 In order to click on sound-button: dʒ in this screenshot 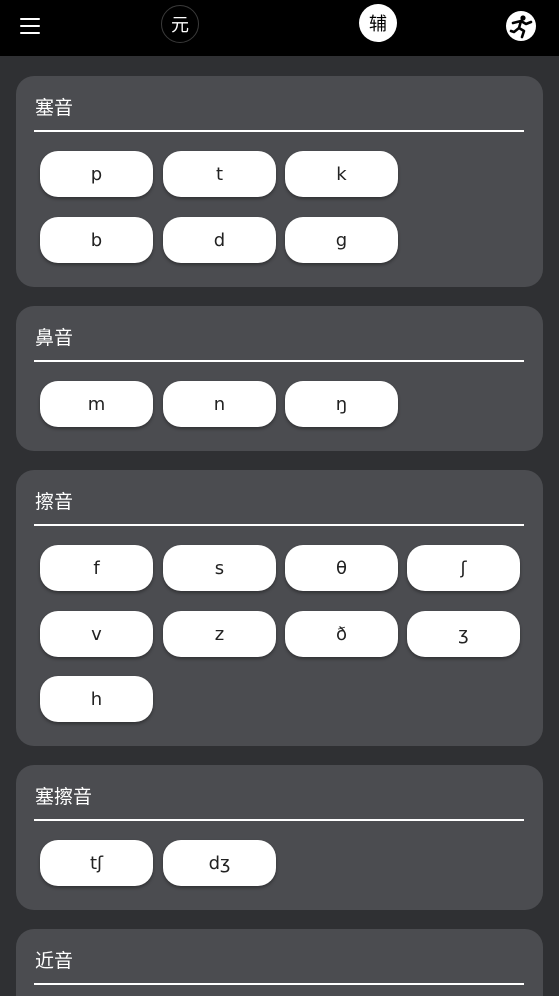, I will do `click(219, 863)`.